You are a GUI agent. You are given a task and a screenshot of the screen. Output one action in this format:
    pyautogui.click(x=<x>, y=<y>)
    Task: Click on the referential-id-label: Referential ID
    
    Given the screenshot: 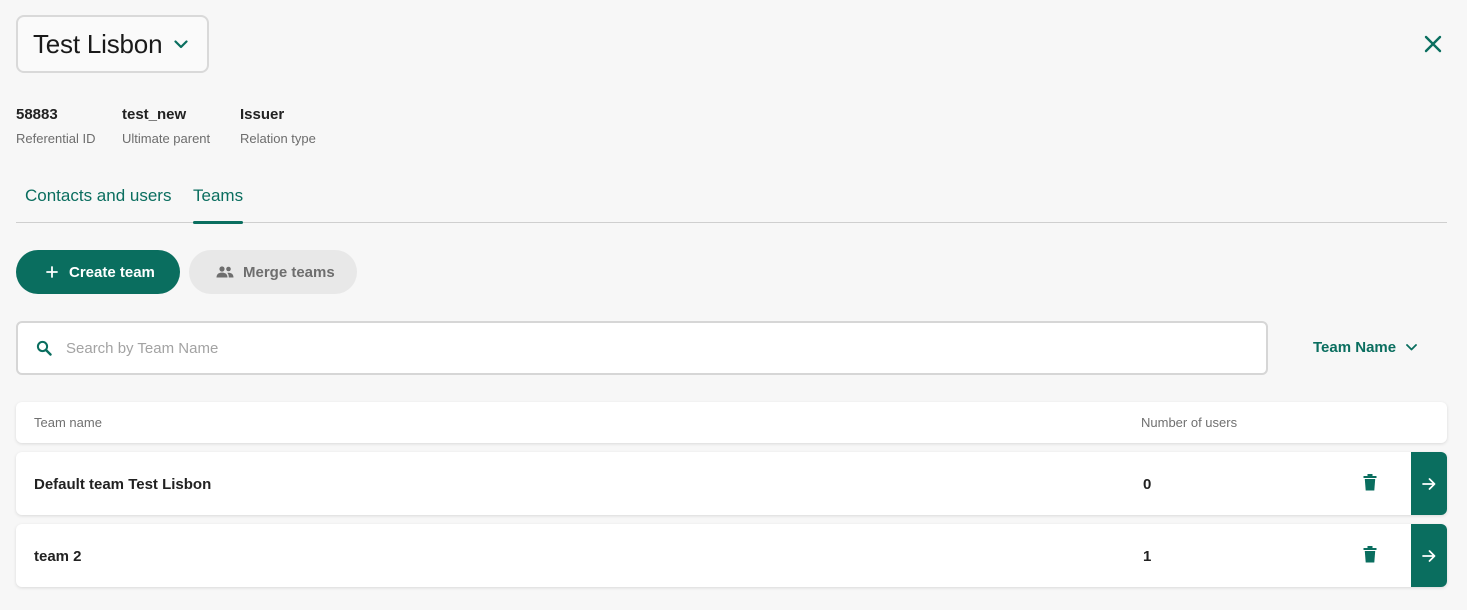 What is the action you would take?
    pyautogui.click(x=56, y=138)
    